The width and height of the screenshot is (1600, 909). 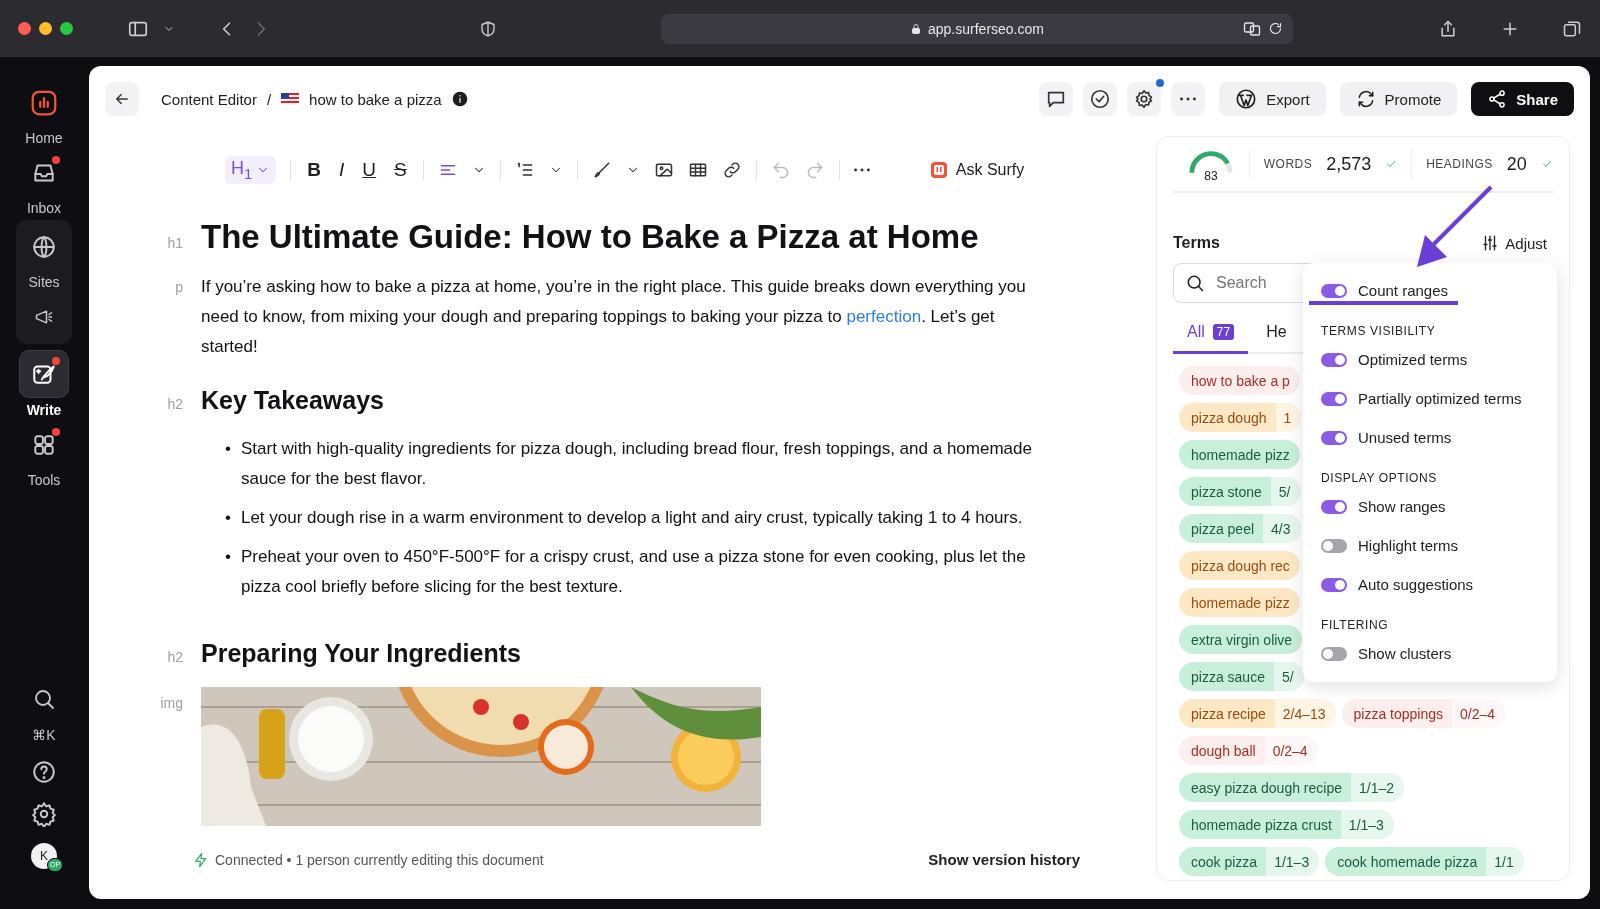 I want to click on export-button: Export, so click(x=1272, y=99).